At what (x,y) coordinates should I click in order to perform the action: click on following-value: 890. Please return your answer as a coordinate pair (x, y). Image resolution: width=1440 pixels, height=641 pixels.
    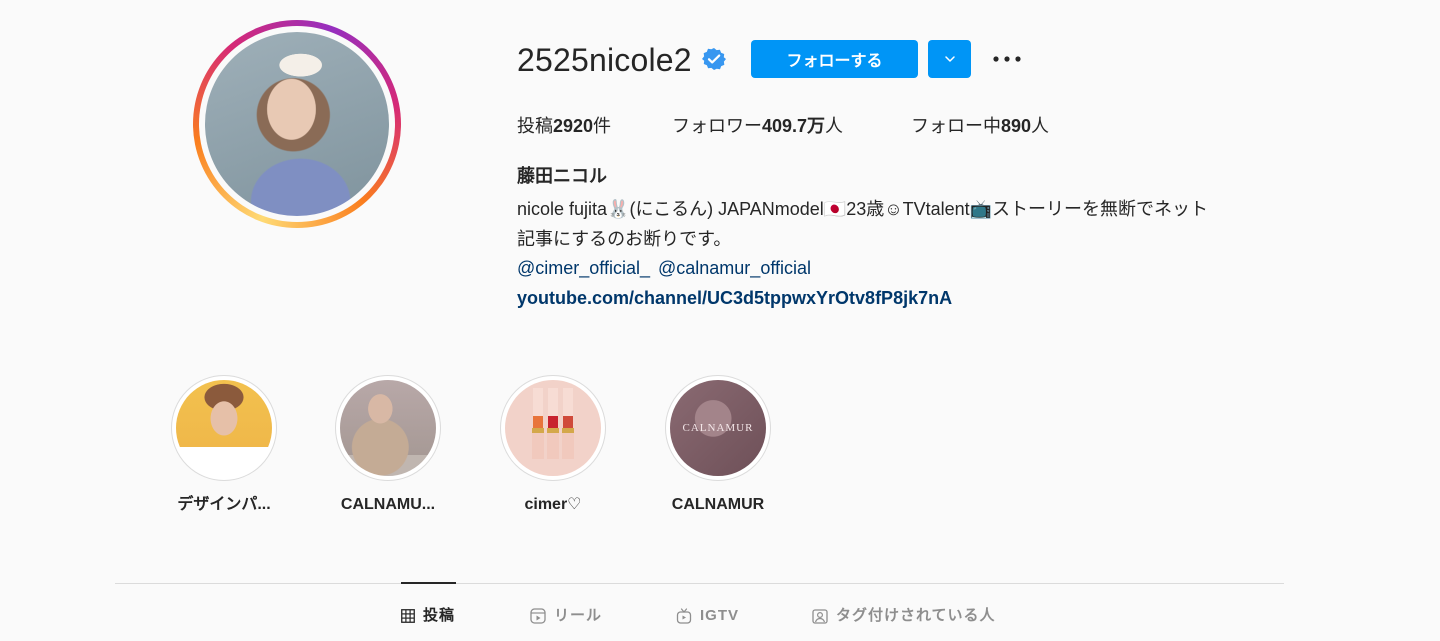
    Looking at the image, I should click on (1016, 126).